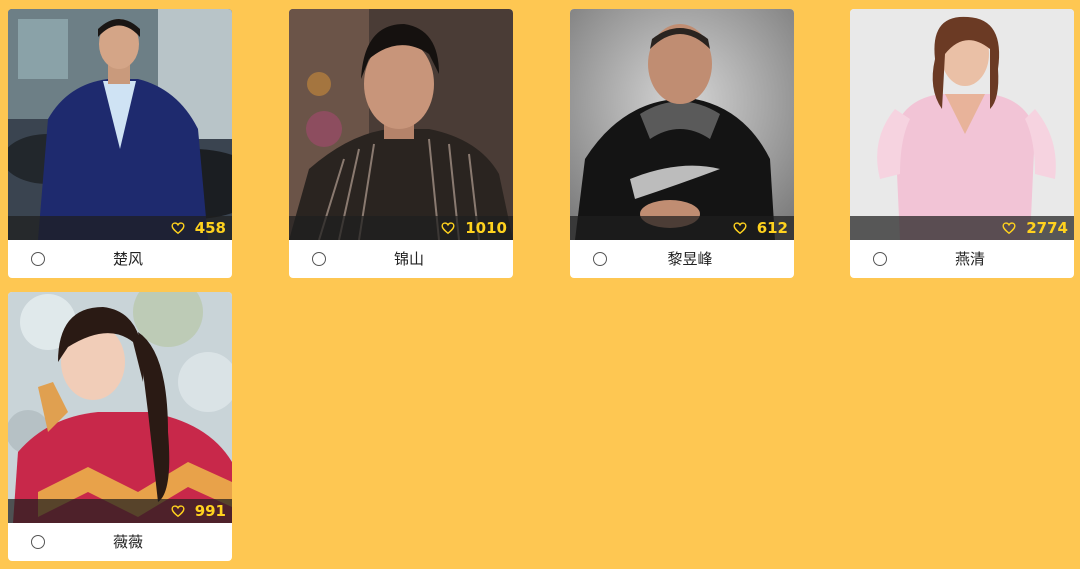 The image size is (1080, 569). What do you see at coordinates (408, 259) in the screenshot?
I see `contestant-name: 锦山` at bounding box center [408, 259].